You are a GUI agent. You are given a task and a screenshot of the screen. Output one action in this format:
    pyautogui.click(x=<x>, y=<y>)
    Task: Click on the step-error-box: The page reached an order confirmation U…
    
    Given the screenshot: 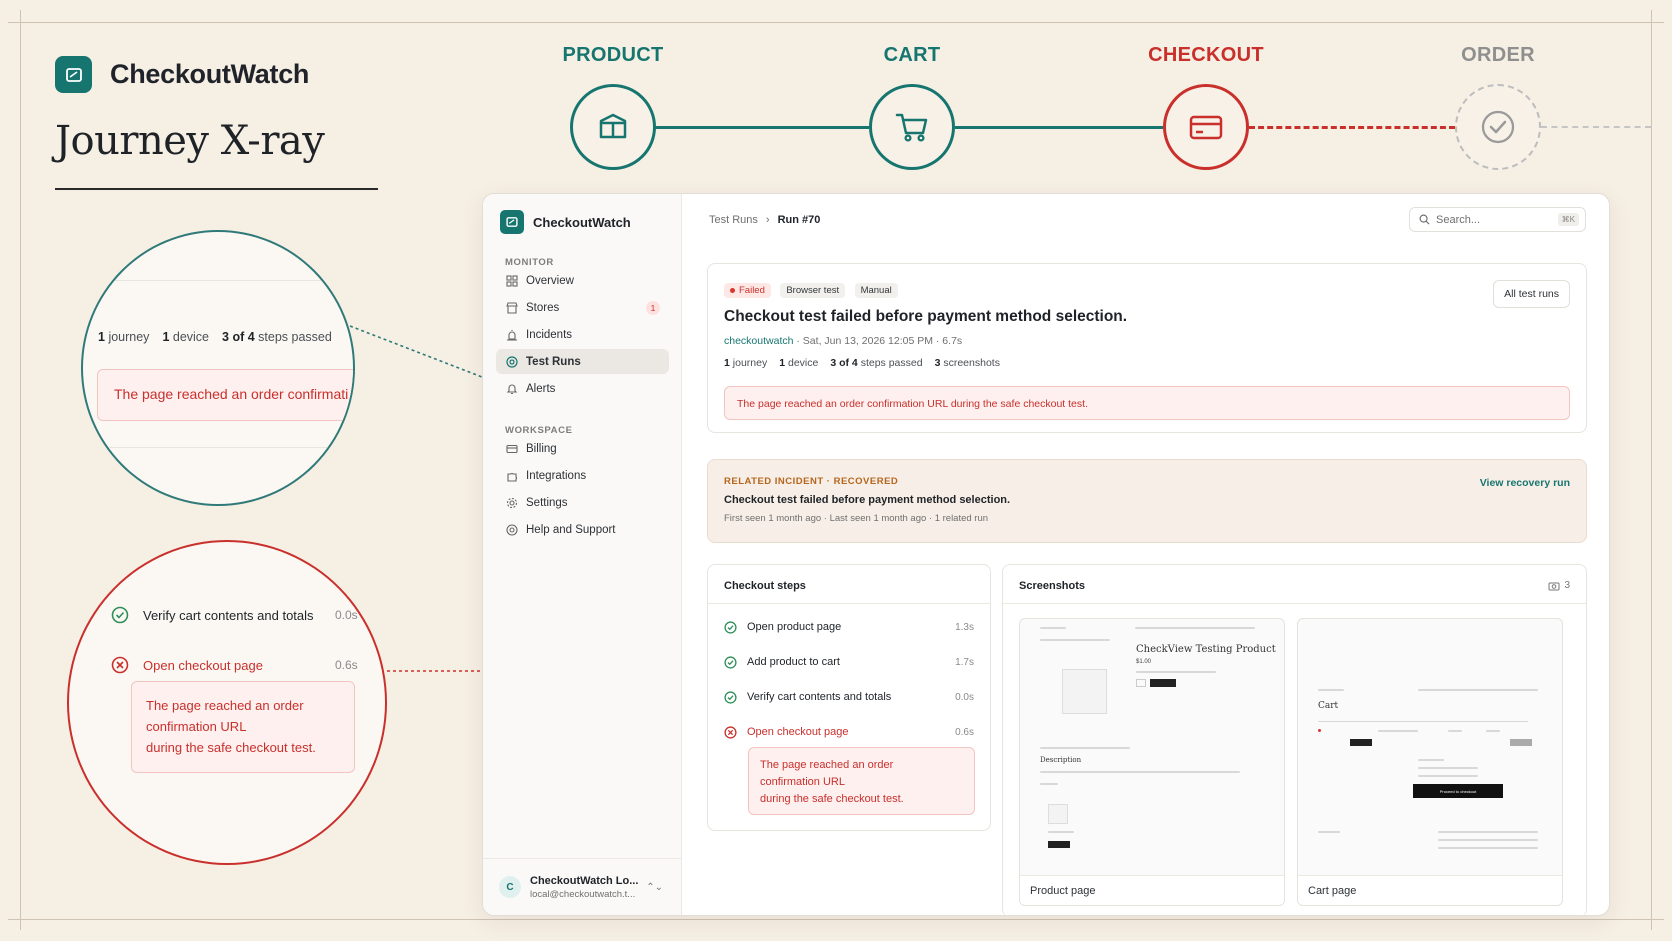 What is the action you would take?
    pyautogui.click(x=861, y=781)
    